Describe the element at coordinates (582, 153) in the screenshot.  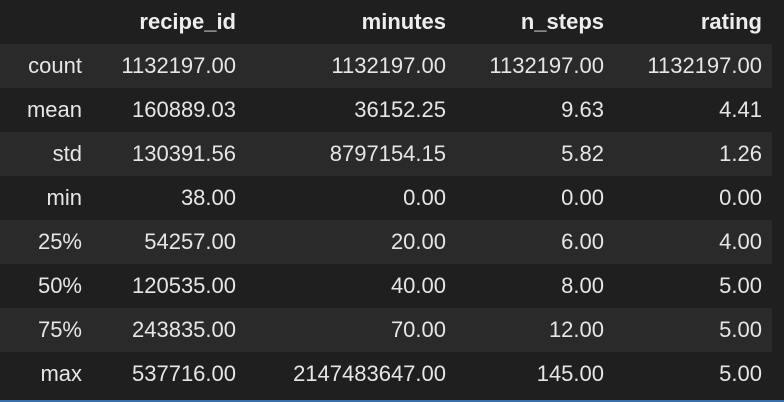
I see `table-cell: 5.82` at that location.